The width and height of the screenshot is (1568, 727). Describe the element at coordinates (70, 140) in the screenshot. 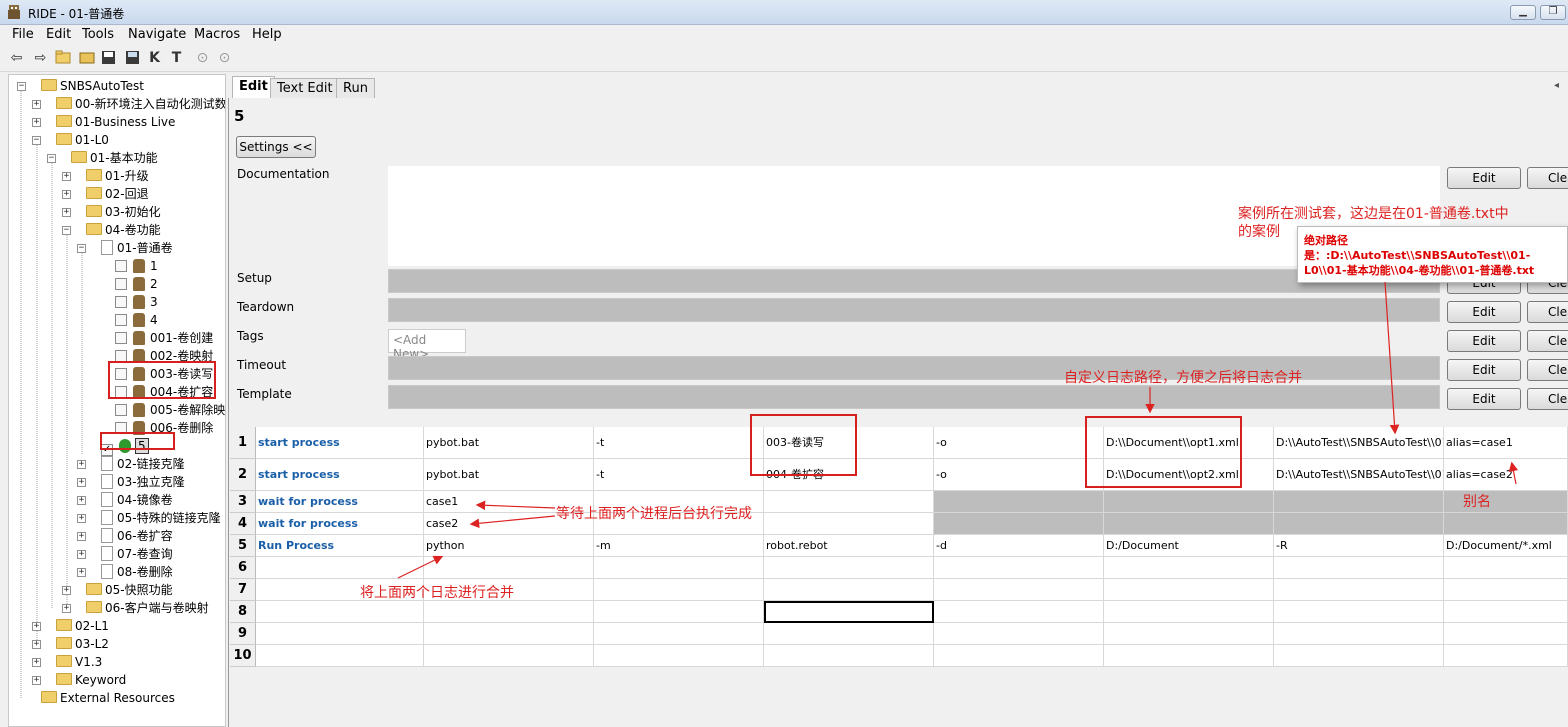

I see `tree-node-l0: − 01-L0` at that location.